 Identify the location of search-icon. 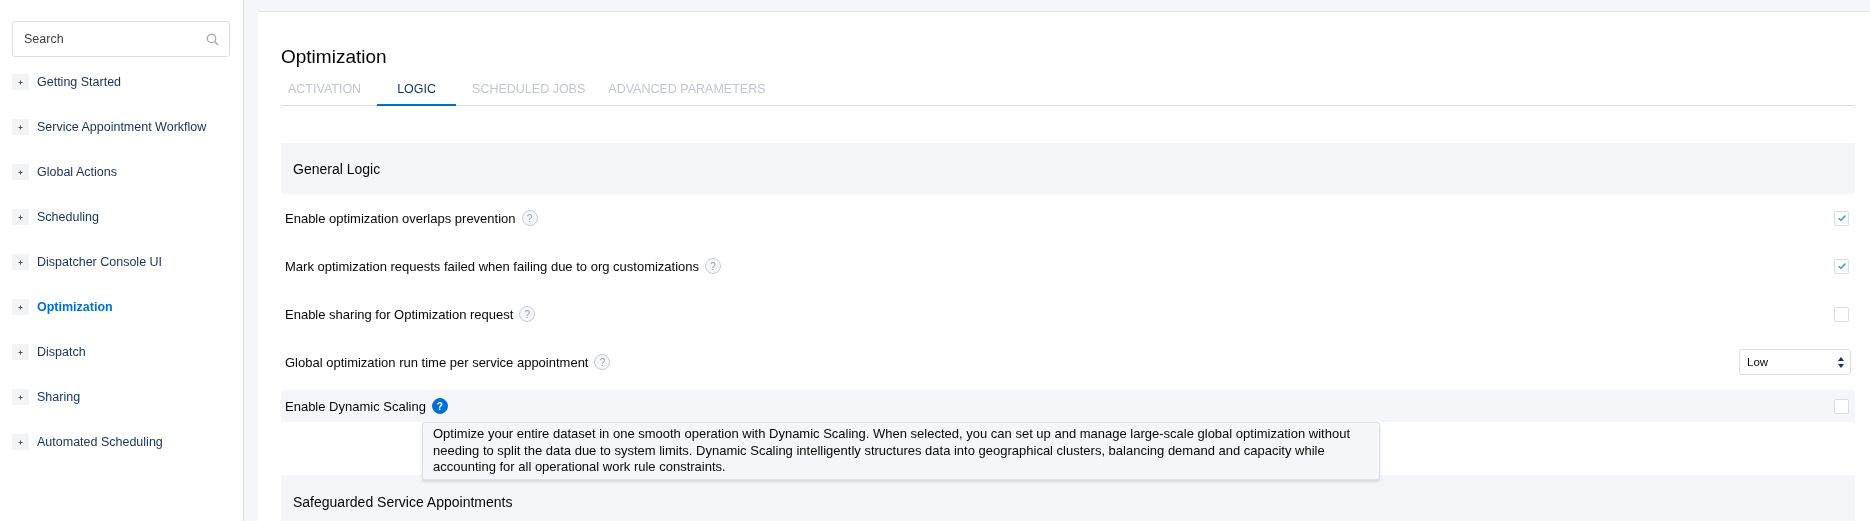
(212, 39).